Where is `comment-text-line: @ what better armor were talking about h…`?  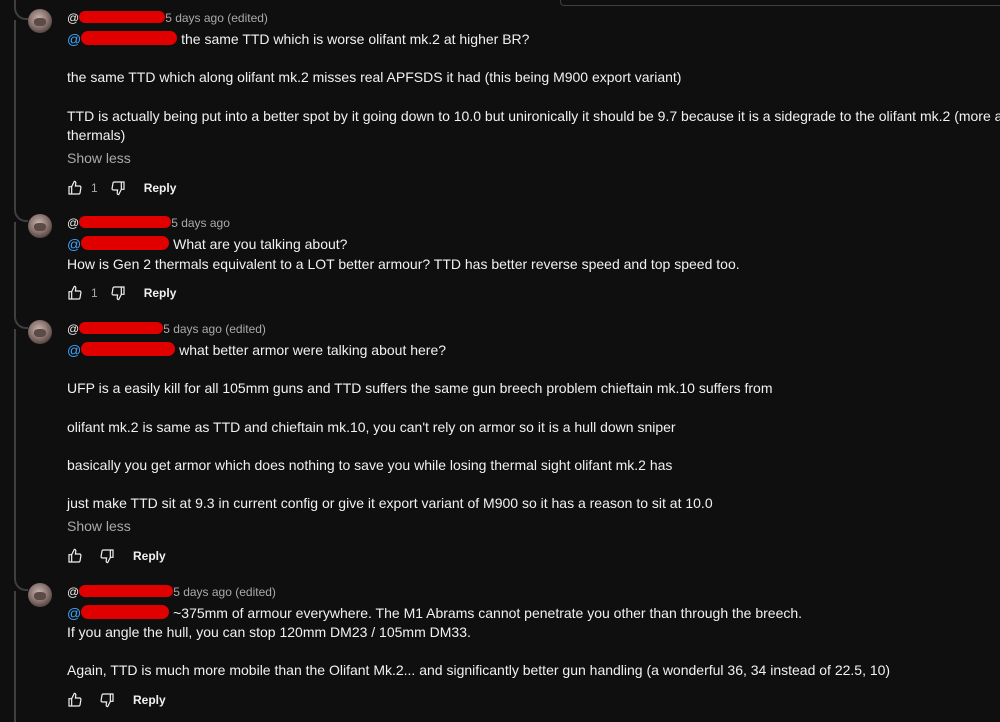
comment-text-line: @ what better armor were talking about h… is located at coordinates (256, 350).